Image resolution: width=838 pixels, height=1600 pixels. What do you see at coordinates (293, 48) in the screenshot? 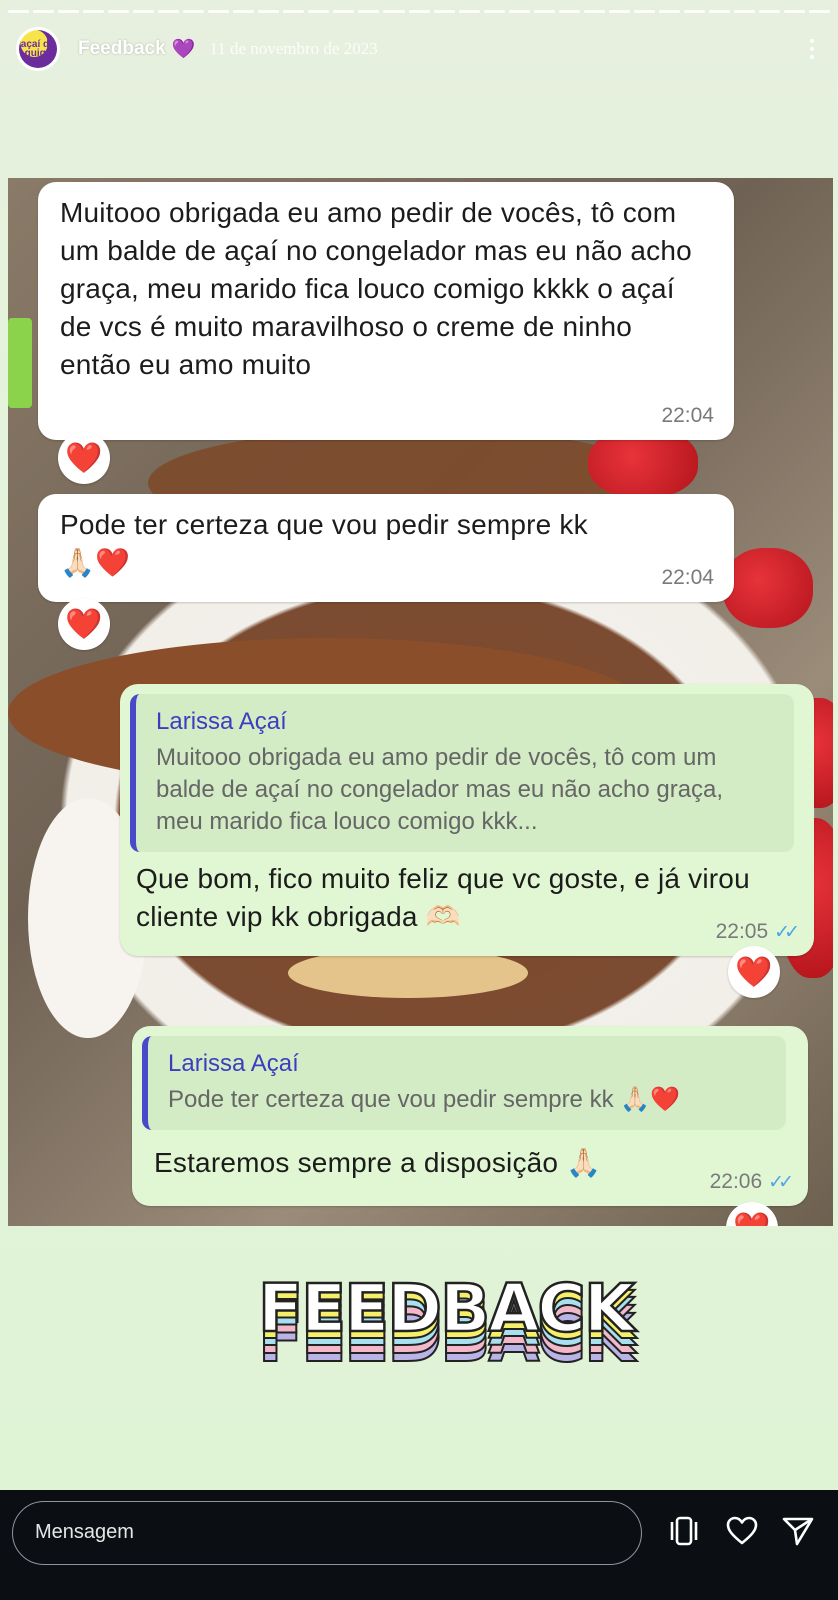
I see `story-date: 11 de novembro de 2023` at bounding box center [293, 48].